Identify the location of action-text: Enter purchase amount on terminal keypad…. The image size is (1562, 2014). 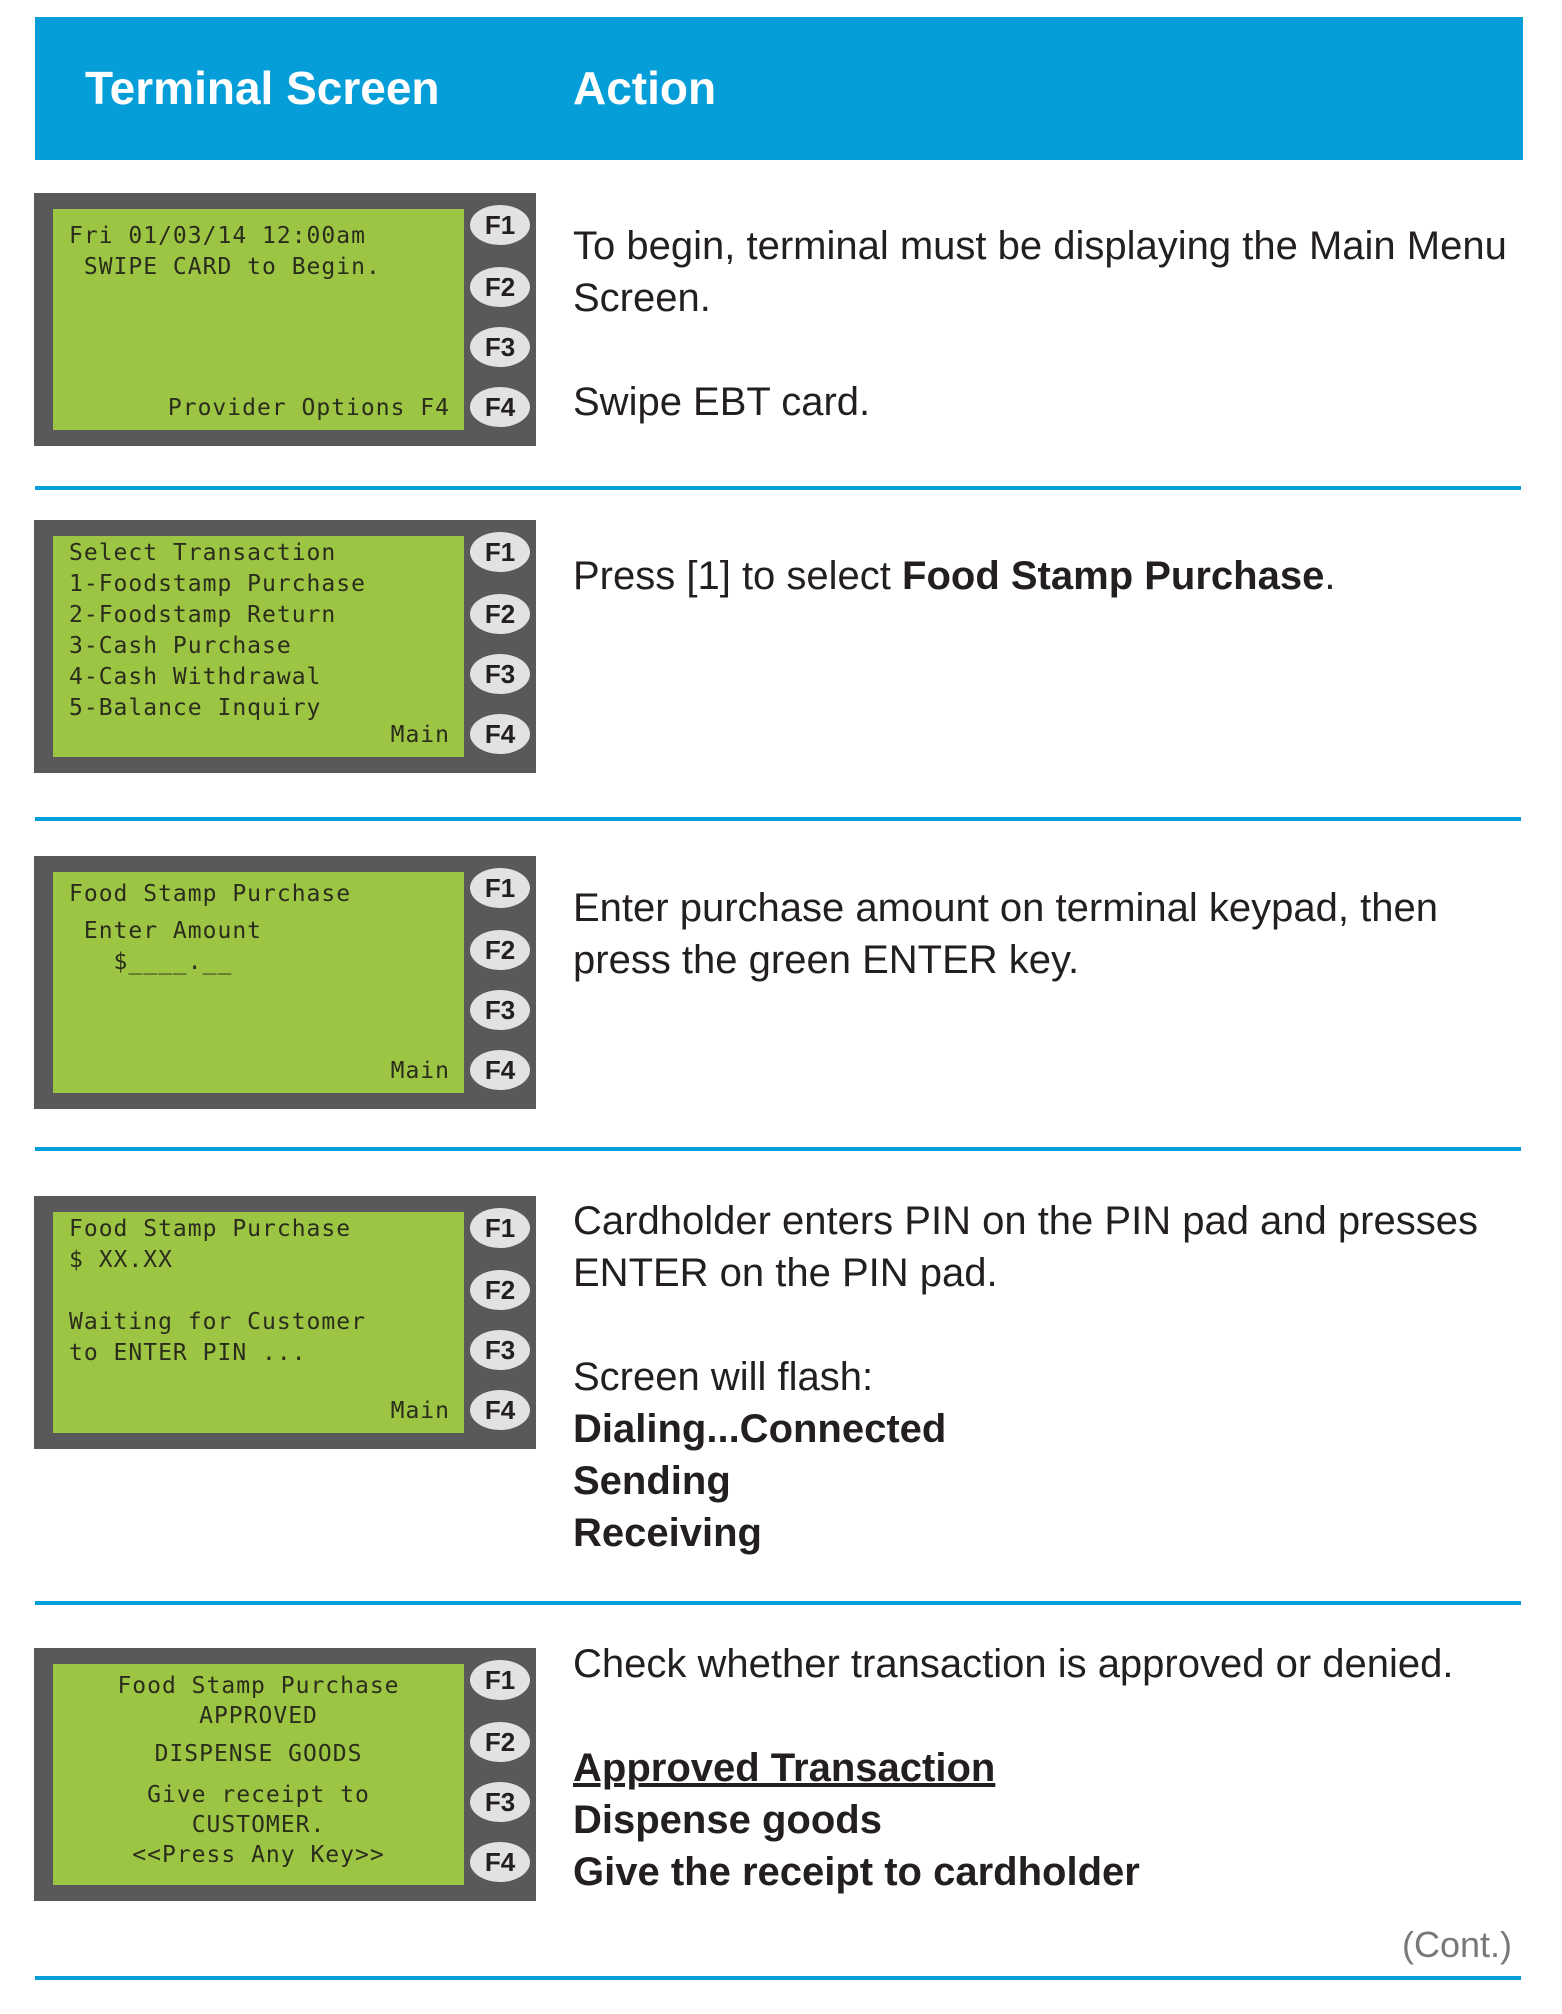
(1005, 934).